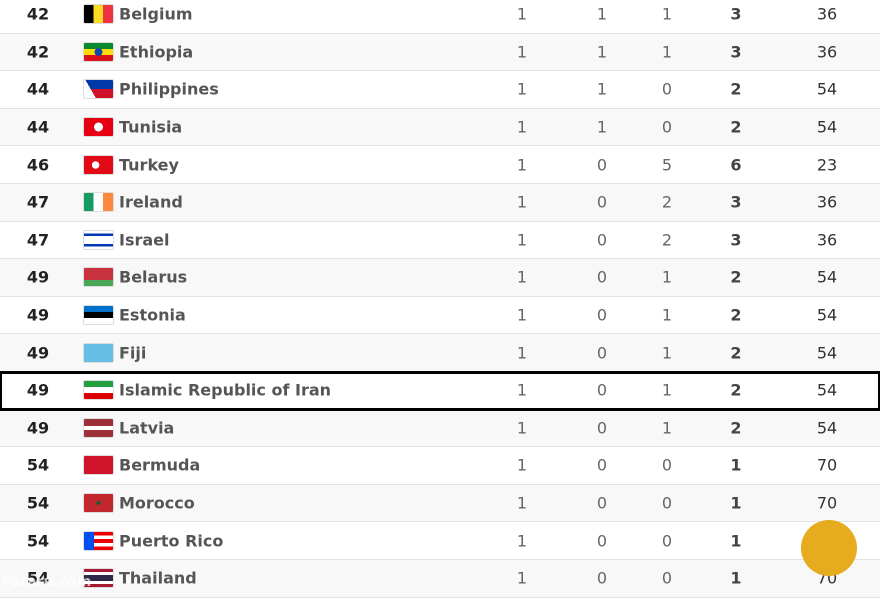 This screenshot has height=599, width=880. What do you see at coordinates (225, 390) in the screenshot?
I see `country-name: Islamic Republic of Iran` at bounding box center [225, 390].